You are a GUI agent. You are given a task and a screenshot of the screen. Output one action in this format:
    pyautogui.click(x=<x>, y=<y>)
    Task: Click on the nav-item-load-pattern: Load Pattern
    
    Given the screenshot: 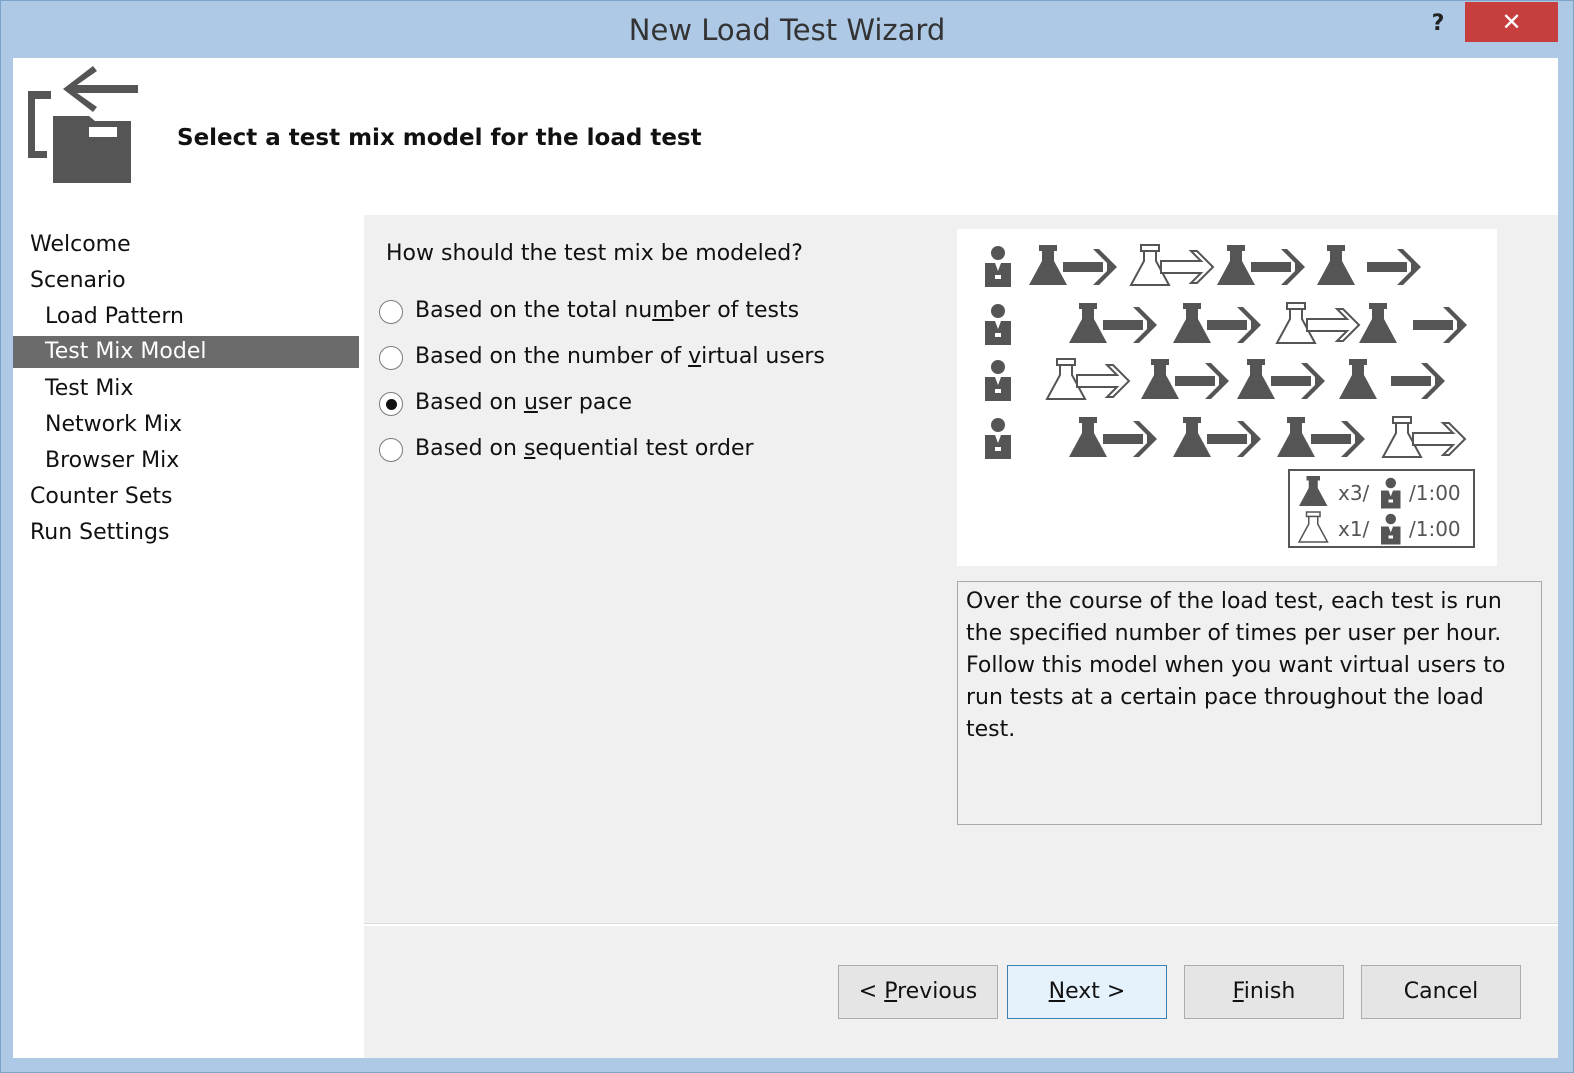 What is the action you would take?
    pyautogui.click(x=186, y=317)
    